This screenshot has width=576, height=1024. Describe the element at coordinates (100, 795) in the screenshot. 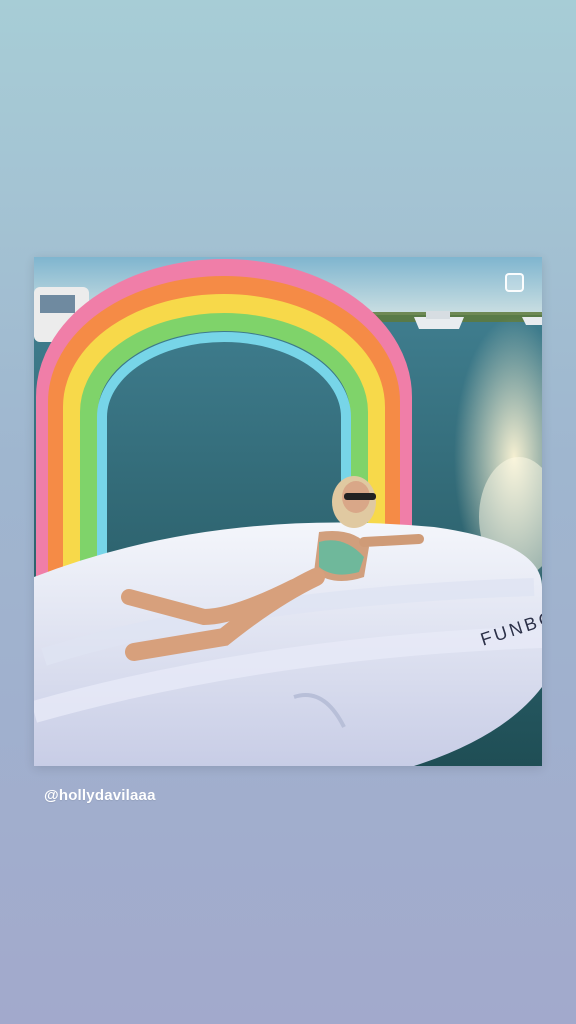

I see `user-mention: @hollydavilaaa` at that location.